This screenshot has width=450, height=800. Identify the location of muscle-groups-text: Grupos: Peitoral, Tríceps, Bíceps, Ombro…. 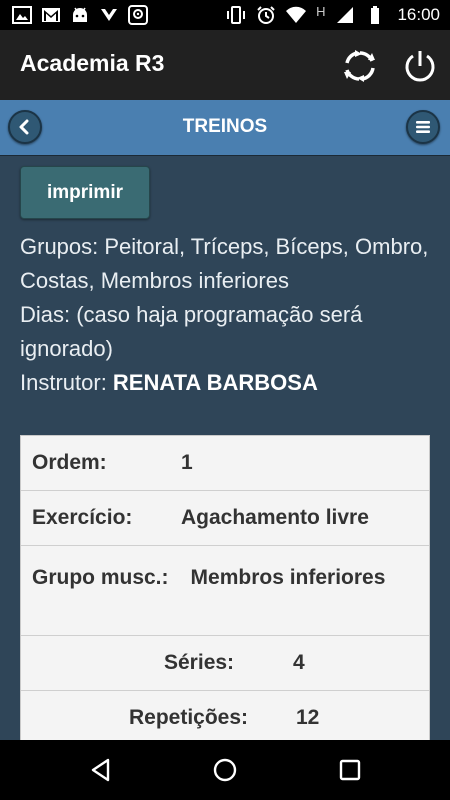
(224, 263).